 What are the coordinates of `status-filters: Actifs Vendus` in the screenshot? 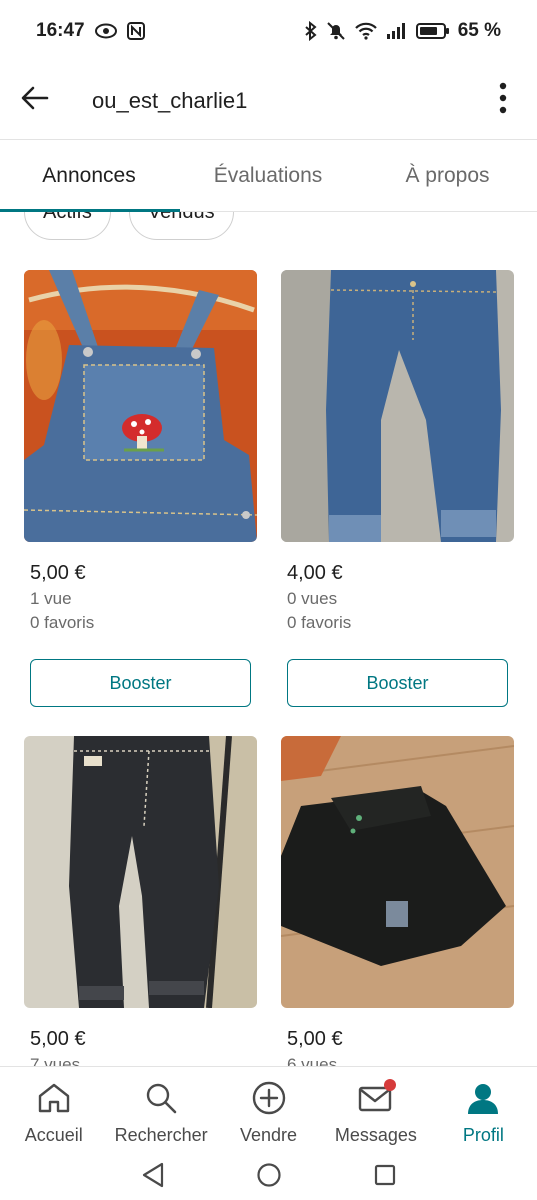 It's located at (129, 226).